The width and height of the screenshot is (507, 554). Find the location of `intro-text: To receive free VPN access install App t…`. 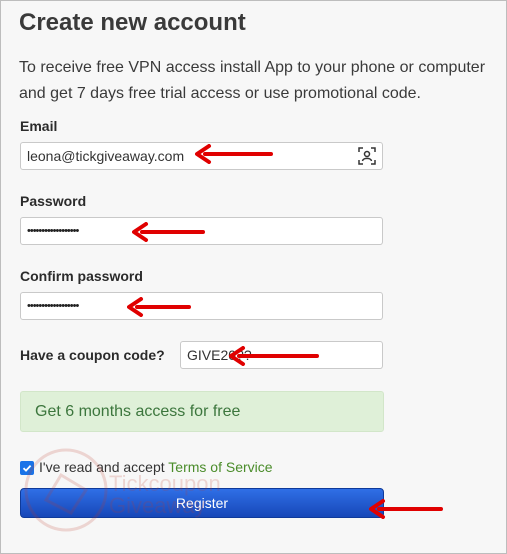

intro-text: To receive free VPN access install App t… is located at coordinates (252, 80).